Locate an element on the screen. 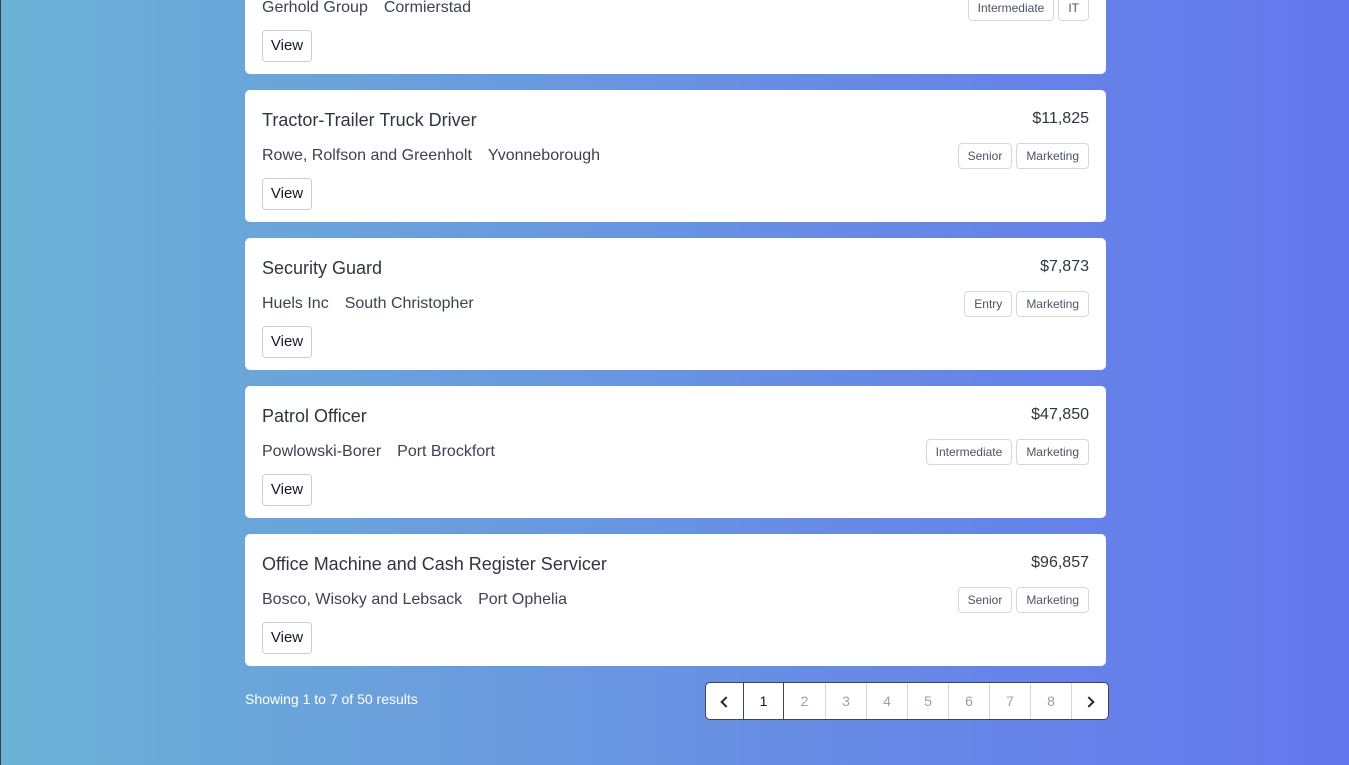  job-salary: $47,850 is located at coordinates (1060, 414).